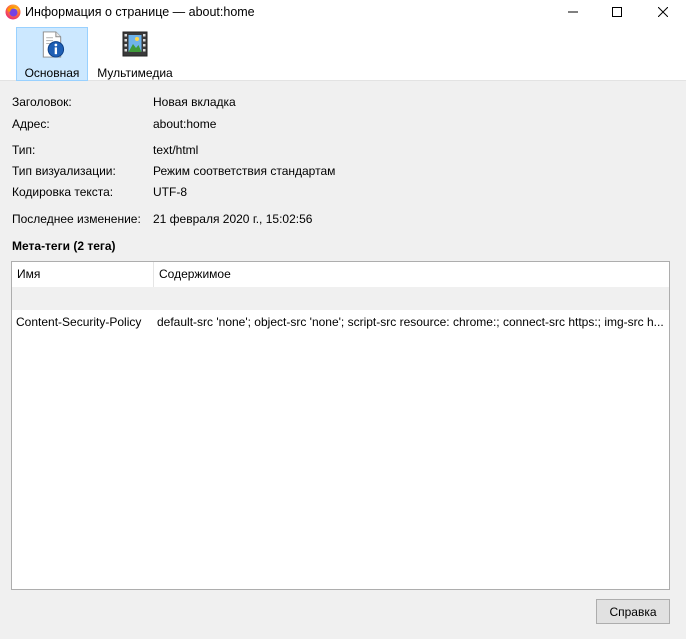 Image resolution: width=686 pixels, height=639 pixels. What do you see at coordinates (411, 274) in the screenshot?
I see `column-header-content: Содержимое` at bounding box center [411, 274].